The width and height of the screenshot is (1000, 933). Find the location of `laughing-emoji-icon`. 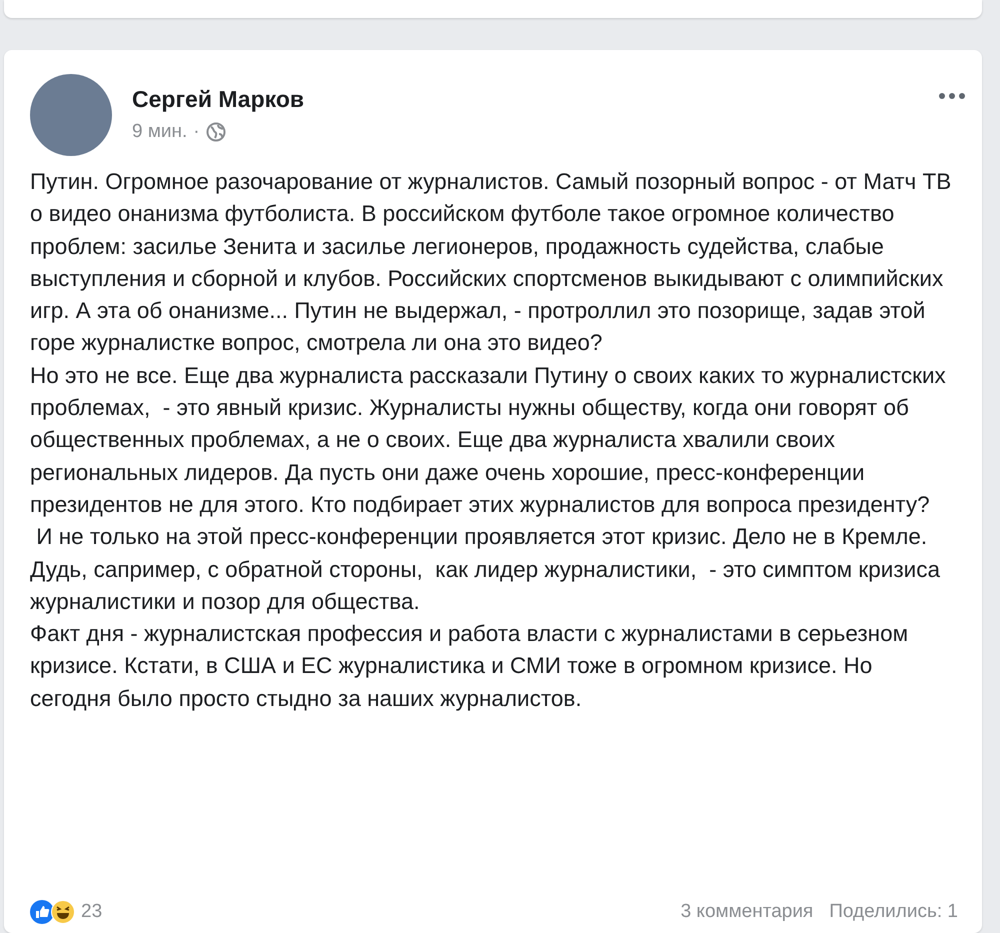

laughing-emoji-icon is located at coordinates (63, 912).